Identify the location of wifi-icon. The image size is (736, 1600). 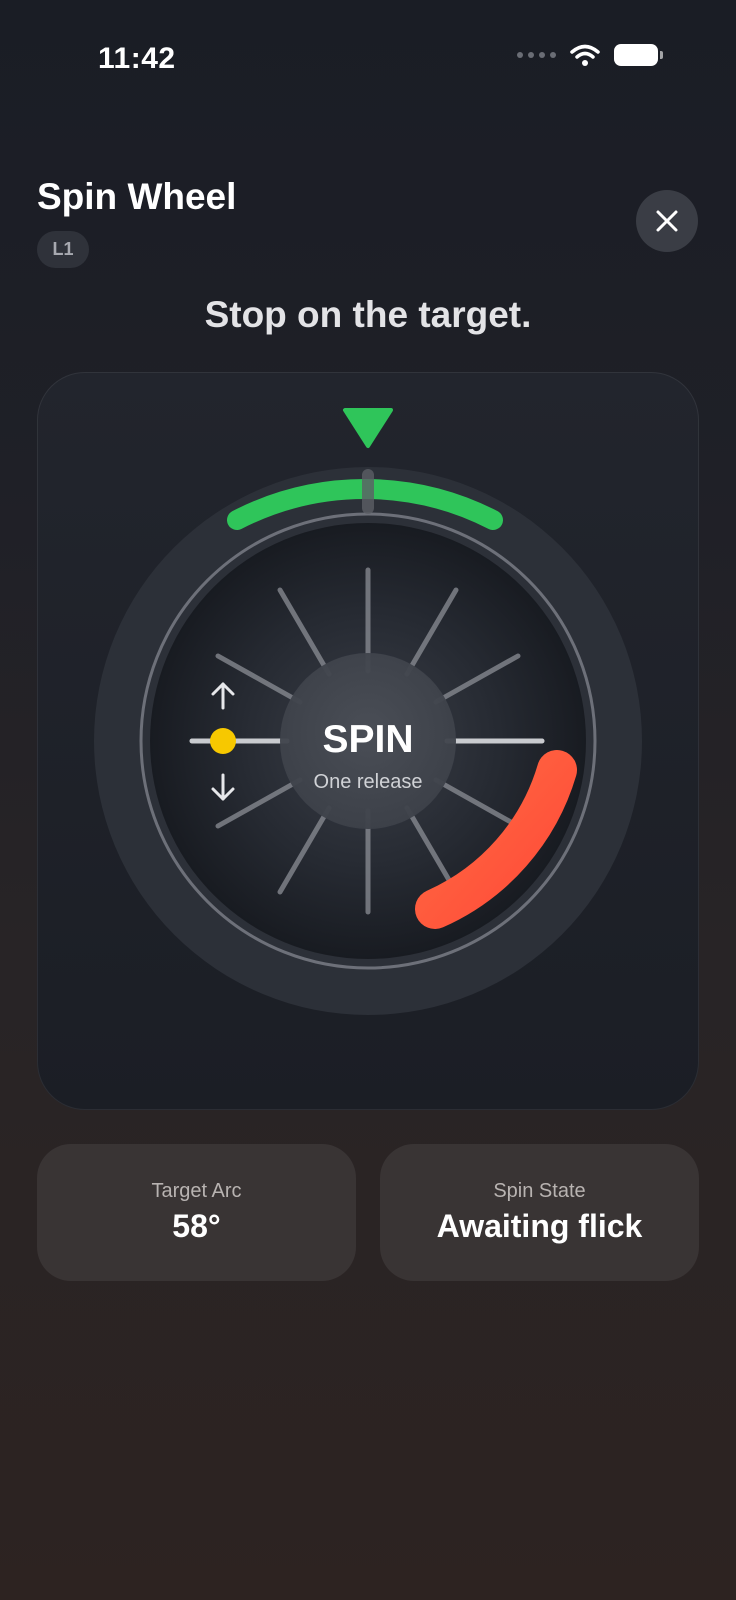
(585, 55).